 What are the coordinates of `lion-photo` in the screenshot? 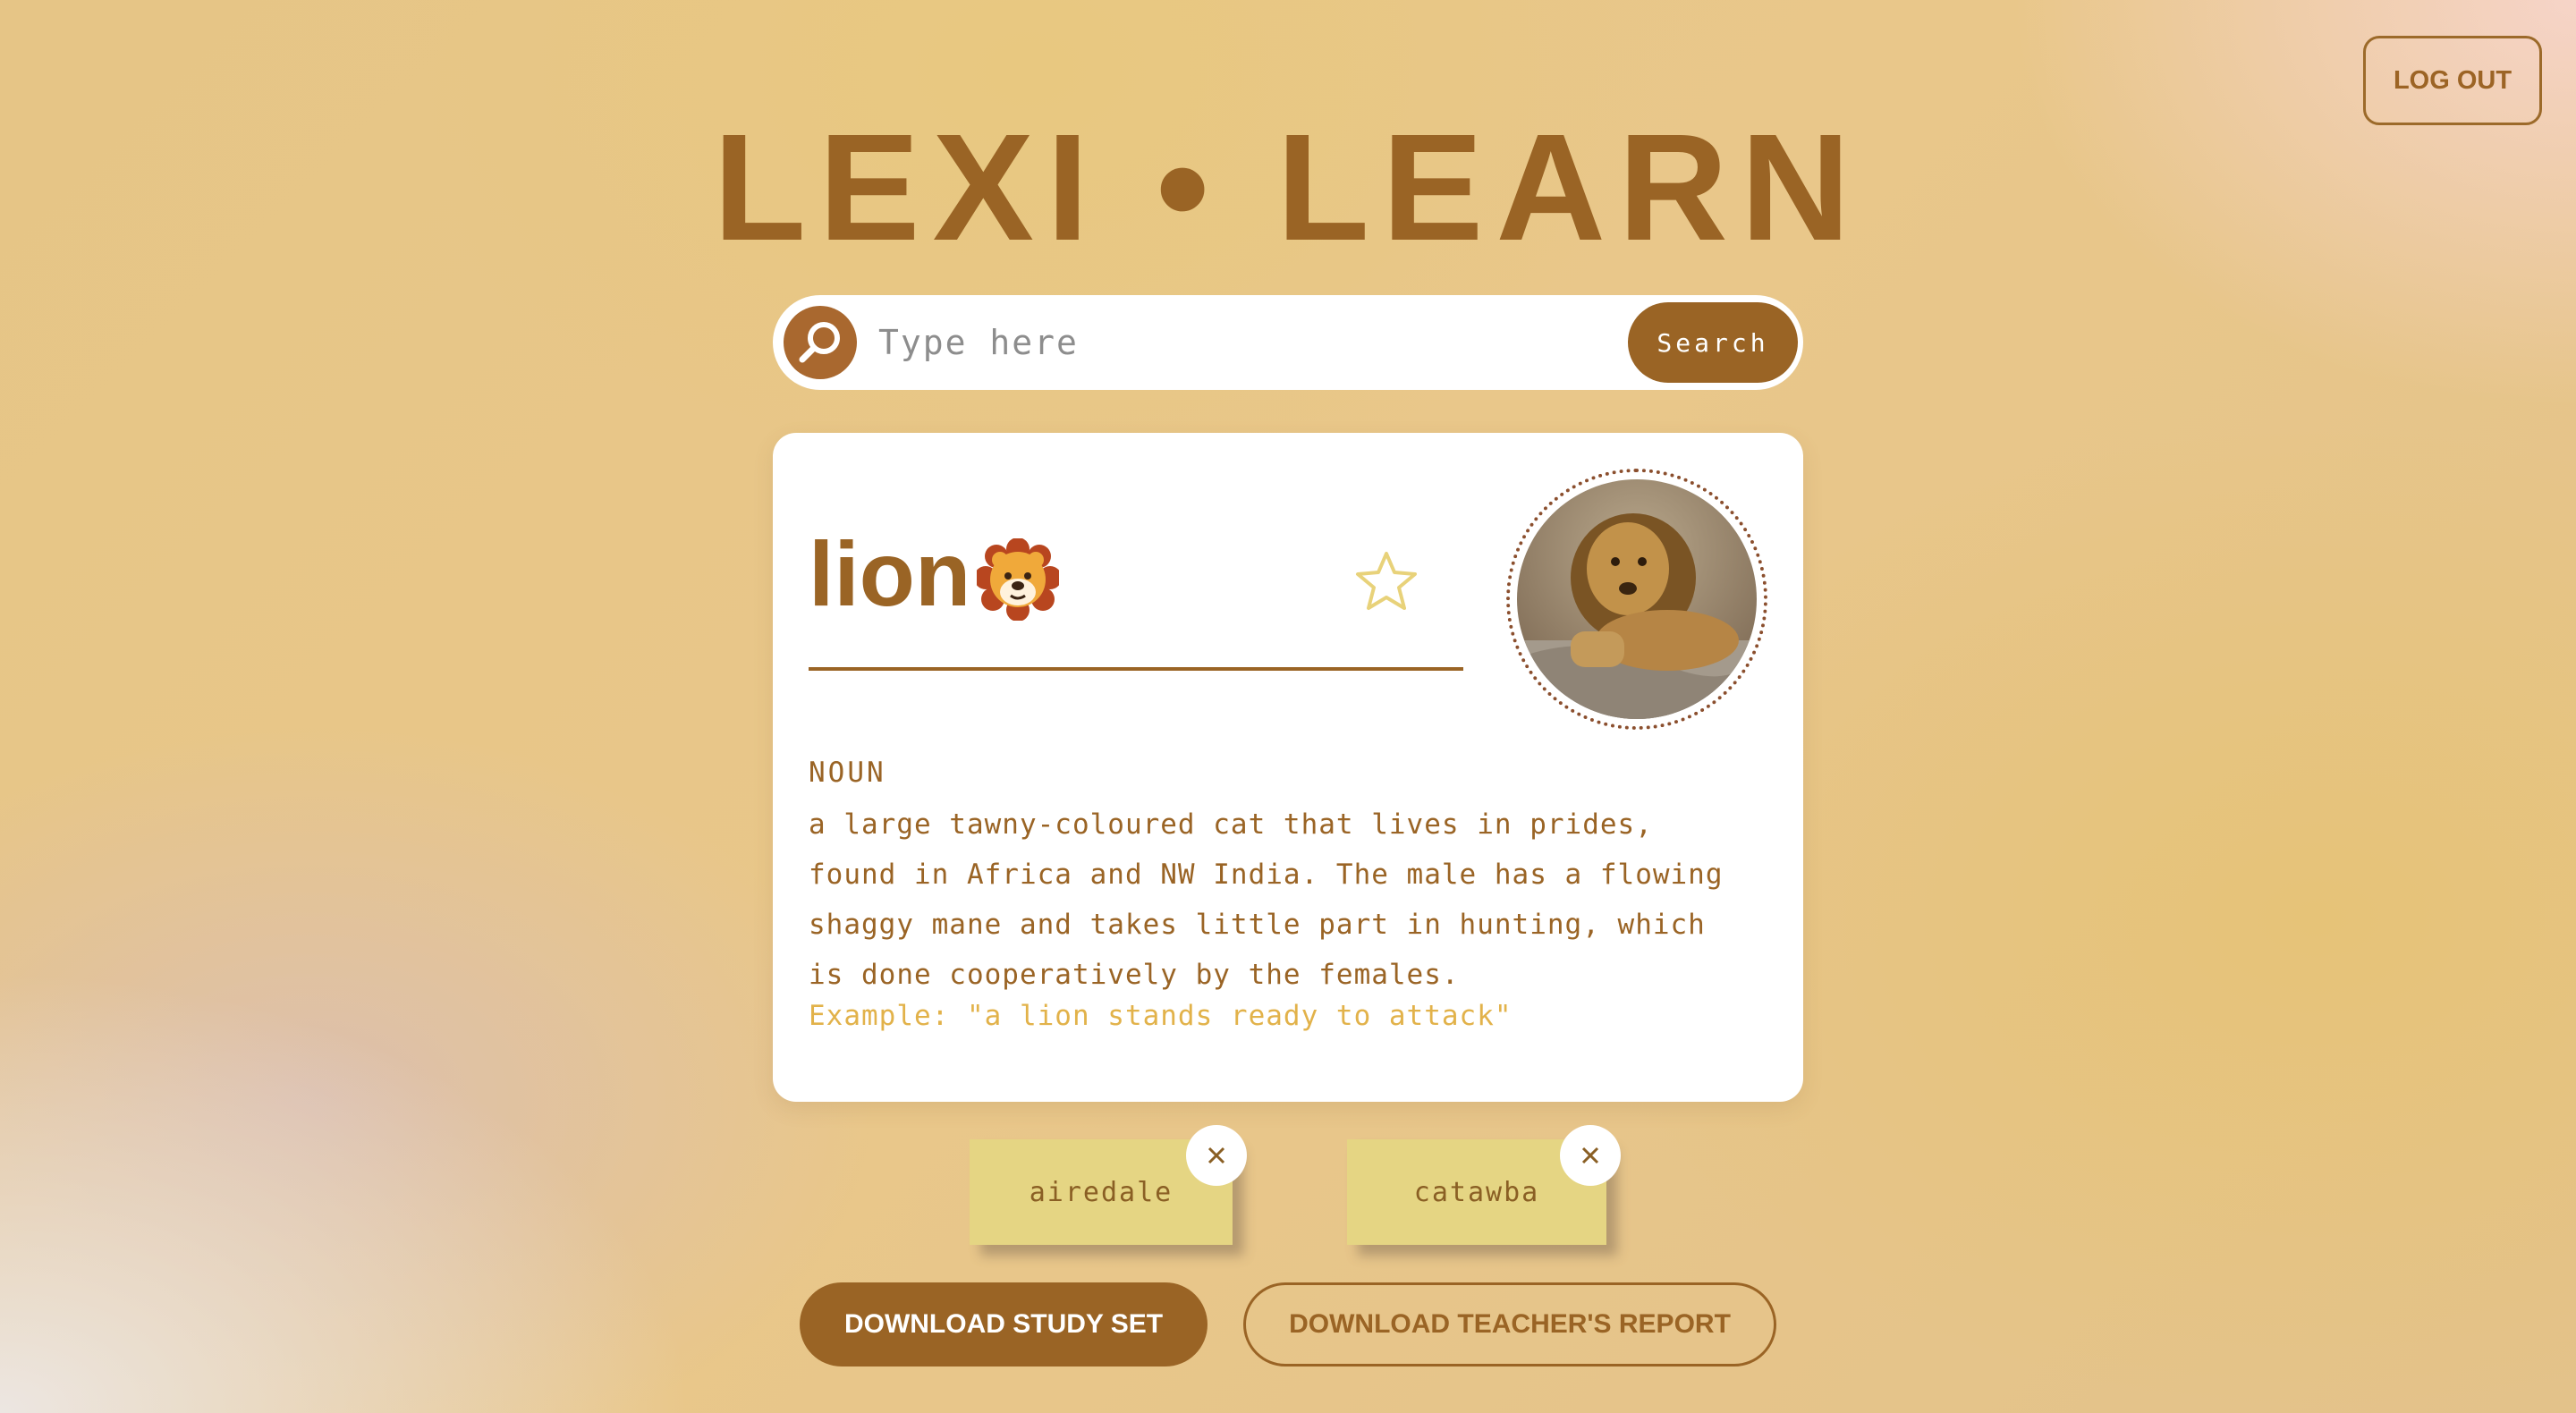 It's located at (1637, 599).